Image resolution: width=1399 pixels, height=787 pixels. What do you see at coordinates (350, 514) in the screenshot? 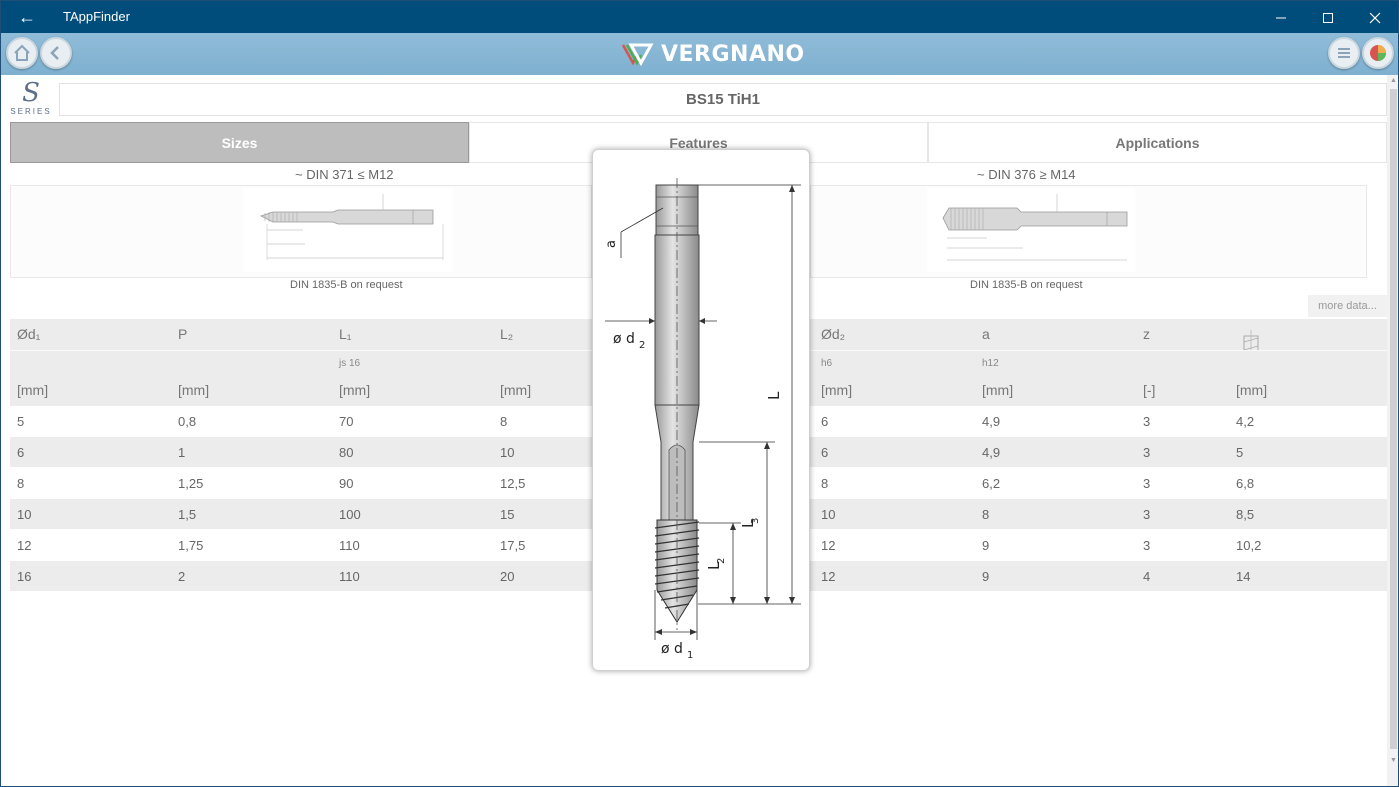
I see `table-cell: 100` at bounding box center [350, 514].